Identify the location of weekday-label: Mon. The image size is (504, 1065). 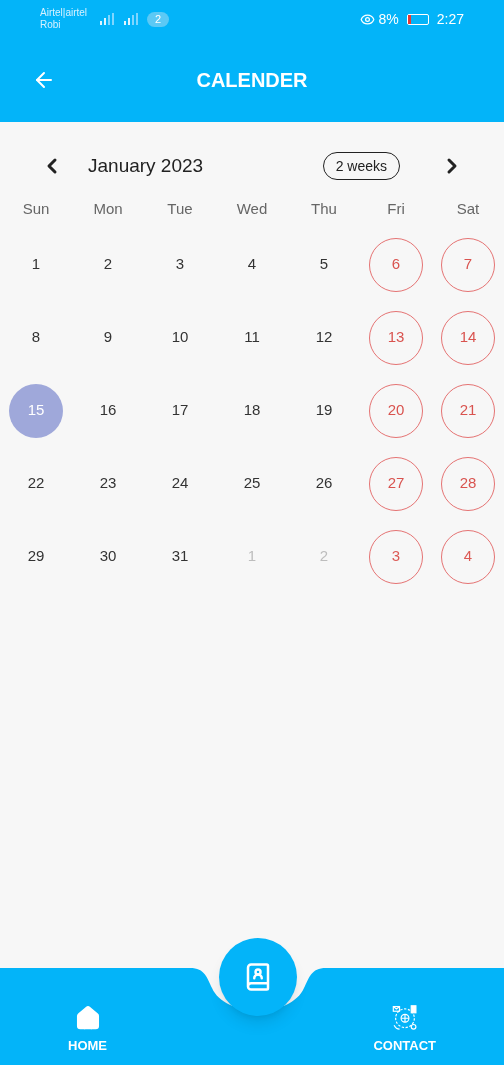
(108, 209).